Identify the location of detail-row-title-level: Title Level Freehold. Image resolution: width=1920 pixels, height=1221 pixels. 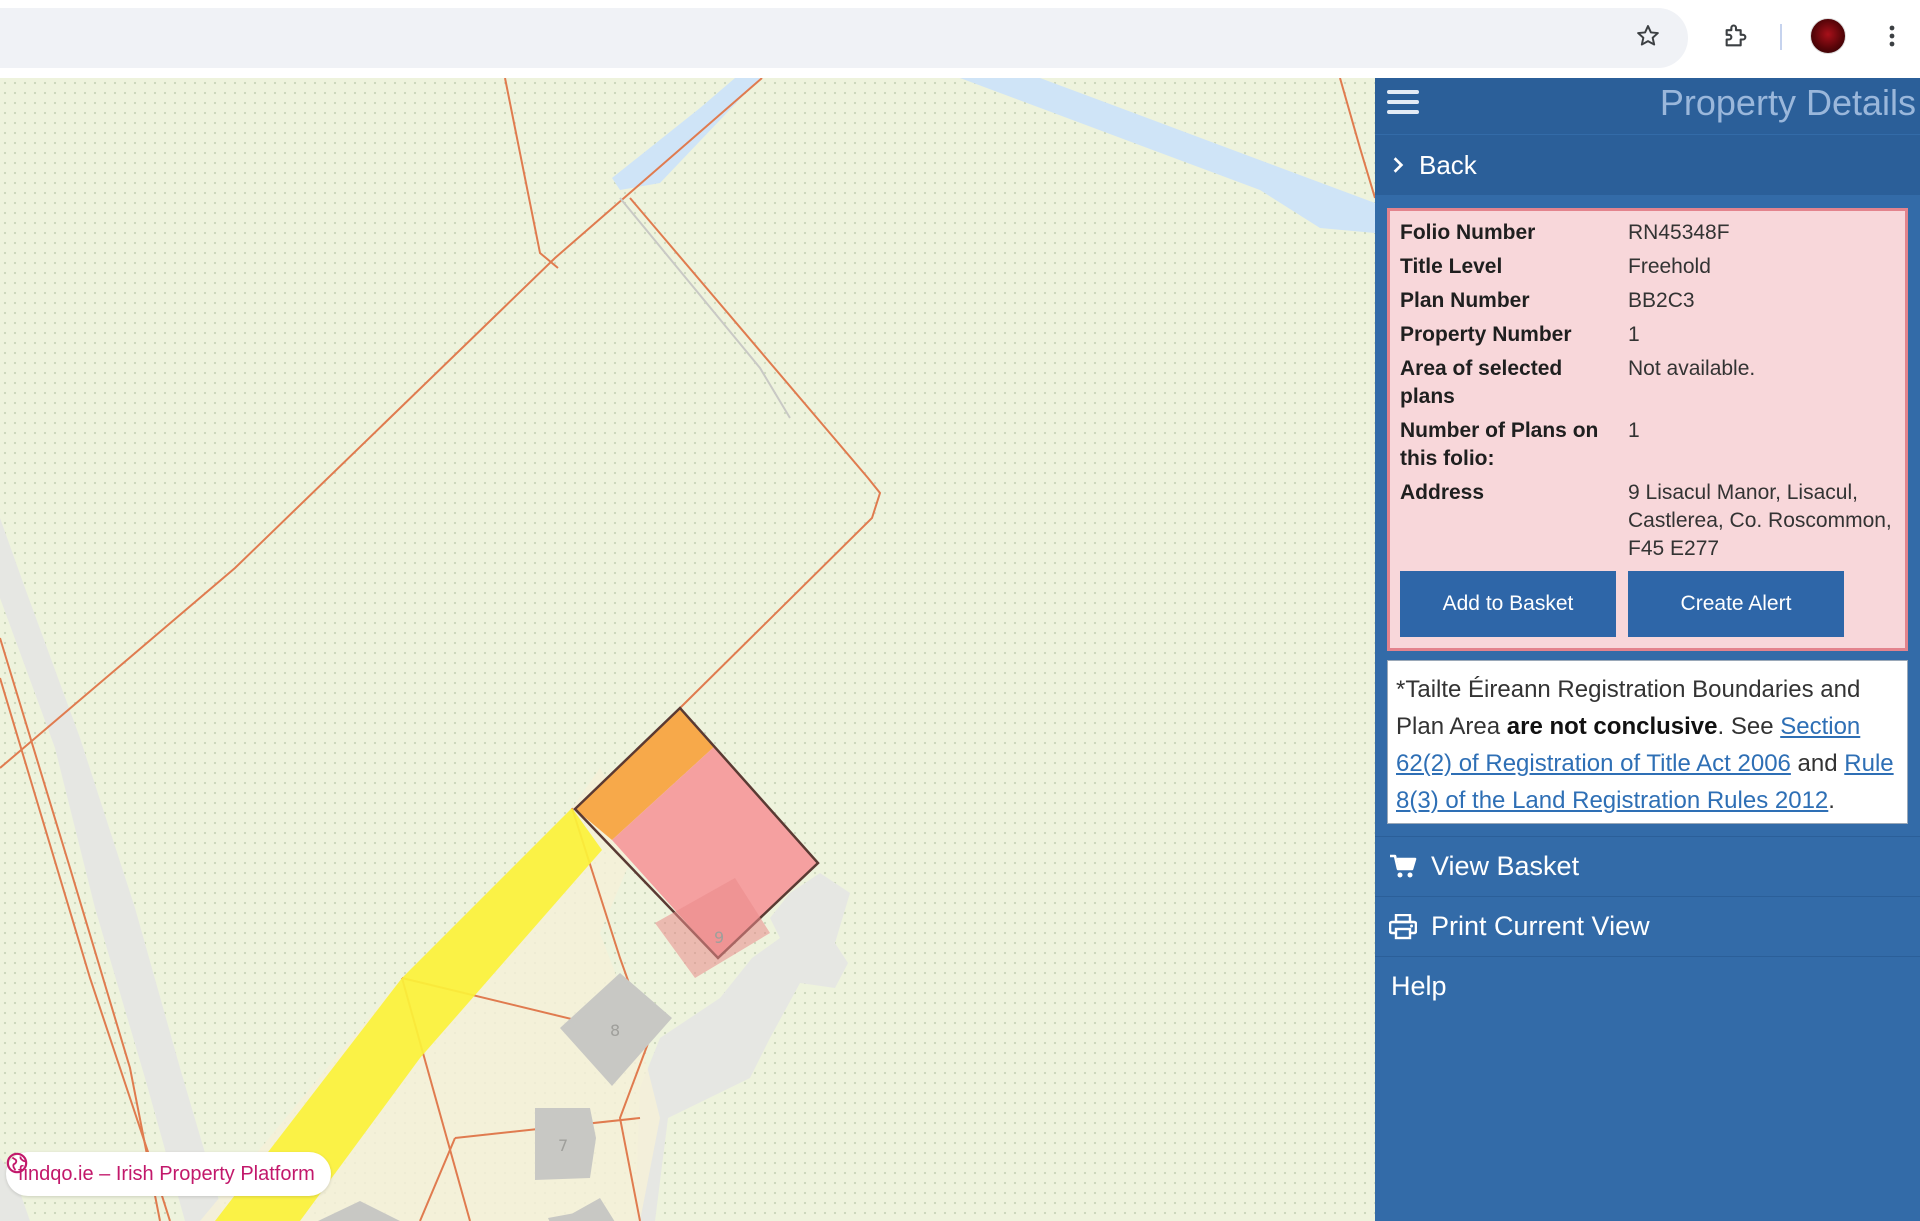
(1647, 267).